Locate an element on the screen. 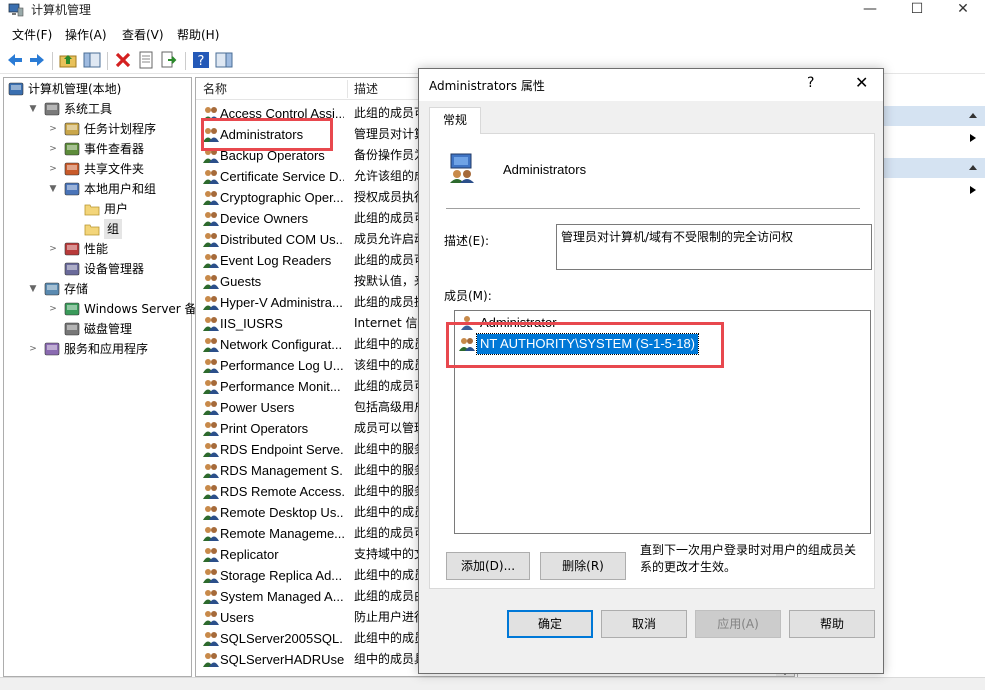  toolbar-separator is located at coordinates (185, 61).